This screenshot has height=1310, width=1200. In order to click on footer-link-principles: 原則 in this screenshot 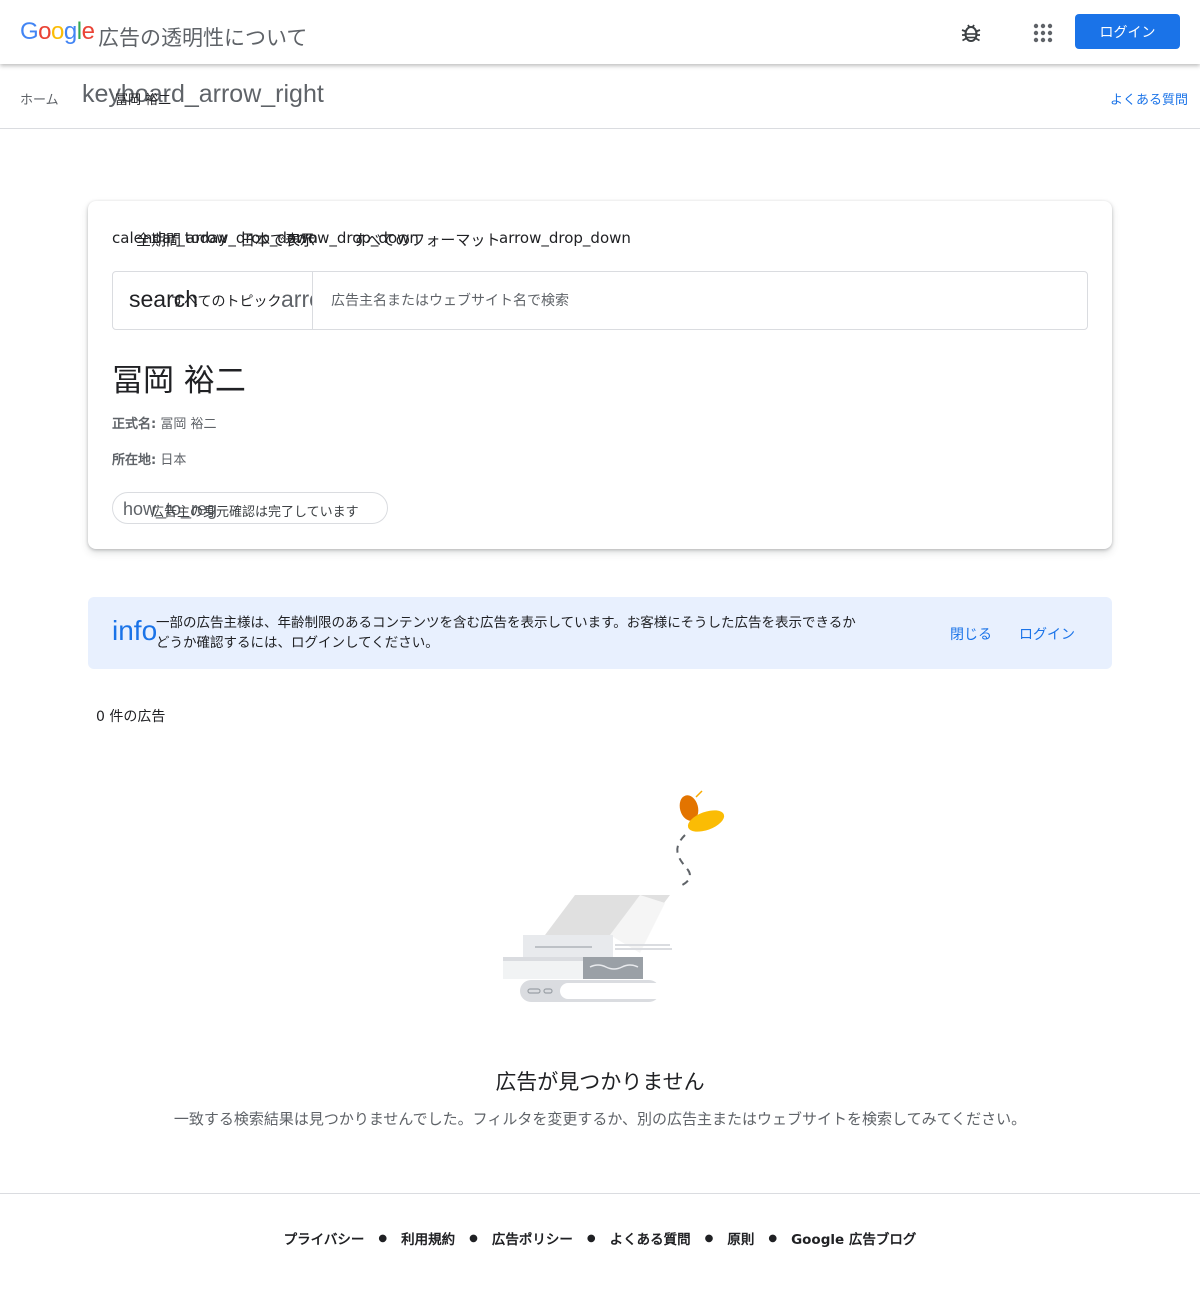, I will do `click(740, 1238)`.